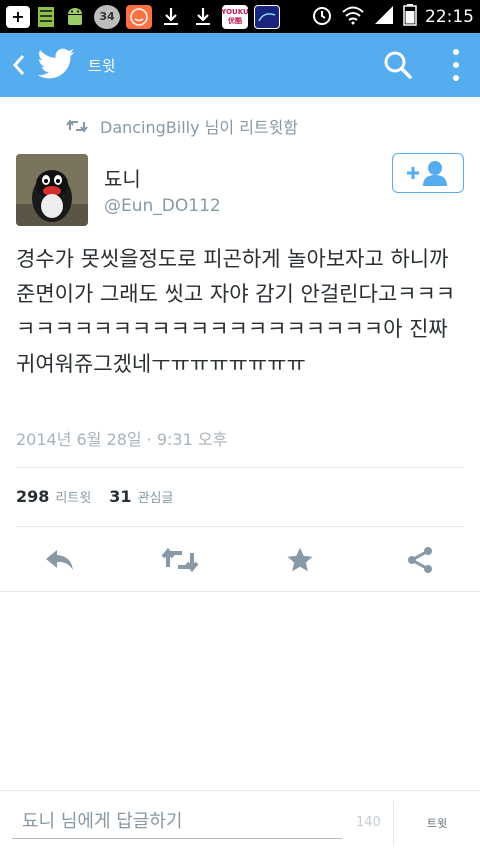 The height and width of the screenshot is (853, 480). I want to click on reply-bar: 140 트윗, so click(240, 821).